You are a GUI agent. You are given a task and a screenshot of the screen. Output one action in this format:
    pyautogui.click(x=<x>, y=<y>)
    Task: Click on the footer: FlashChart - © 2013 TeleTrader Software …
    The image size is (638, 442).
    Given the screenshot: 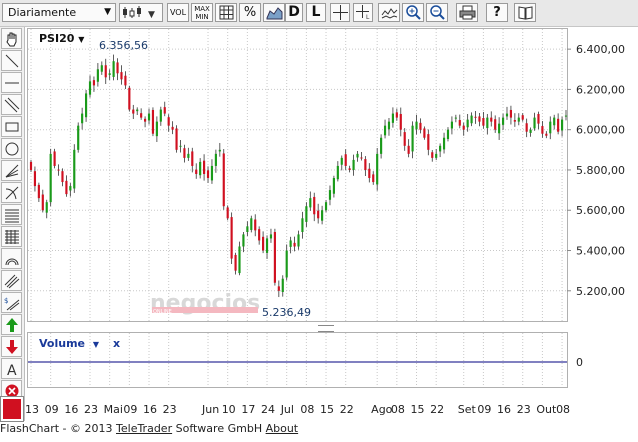 What is the action you would take?
    pyautogui.click(x=149, y=428)
    